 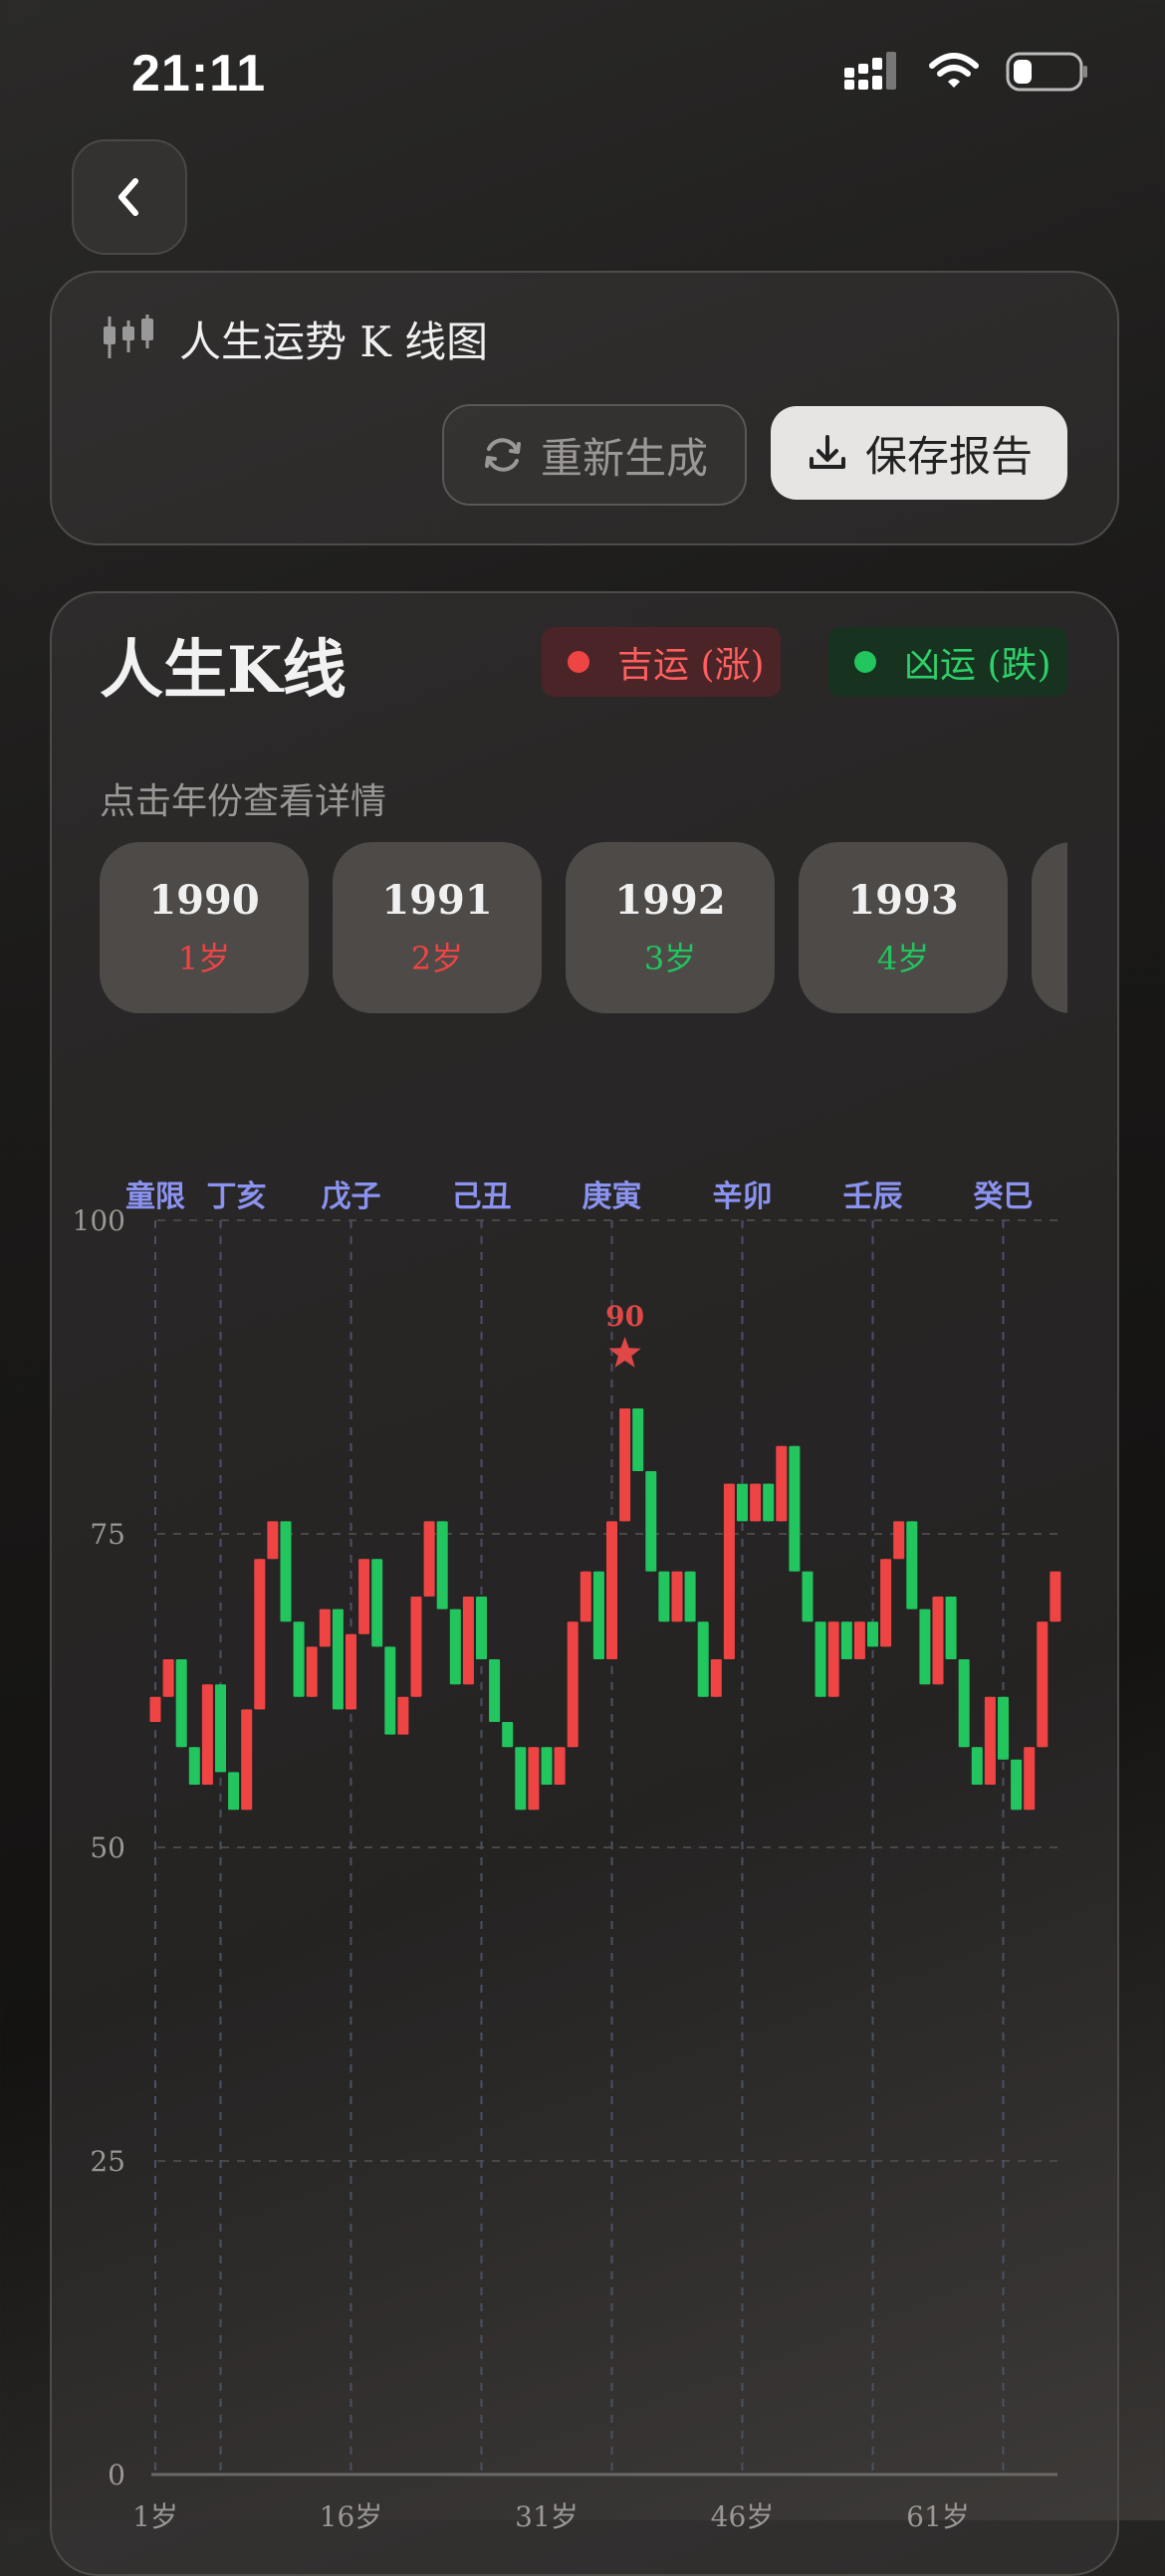 I want to click on year-selector: 1990 1岁 1991 2岁 1992 3岁 1993 4岁, so click(x=584, y=927).